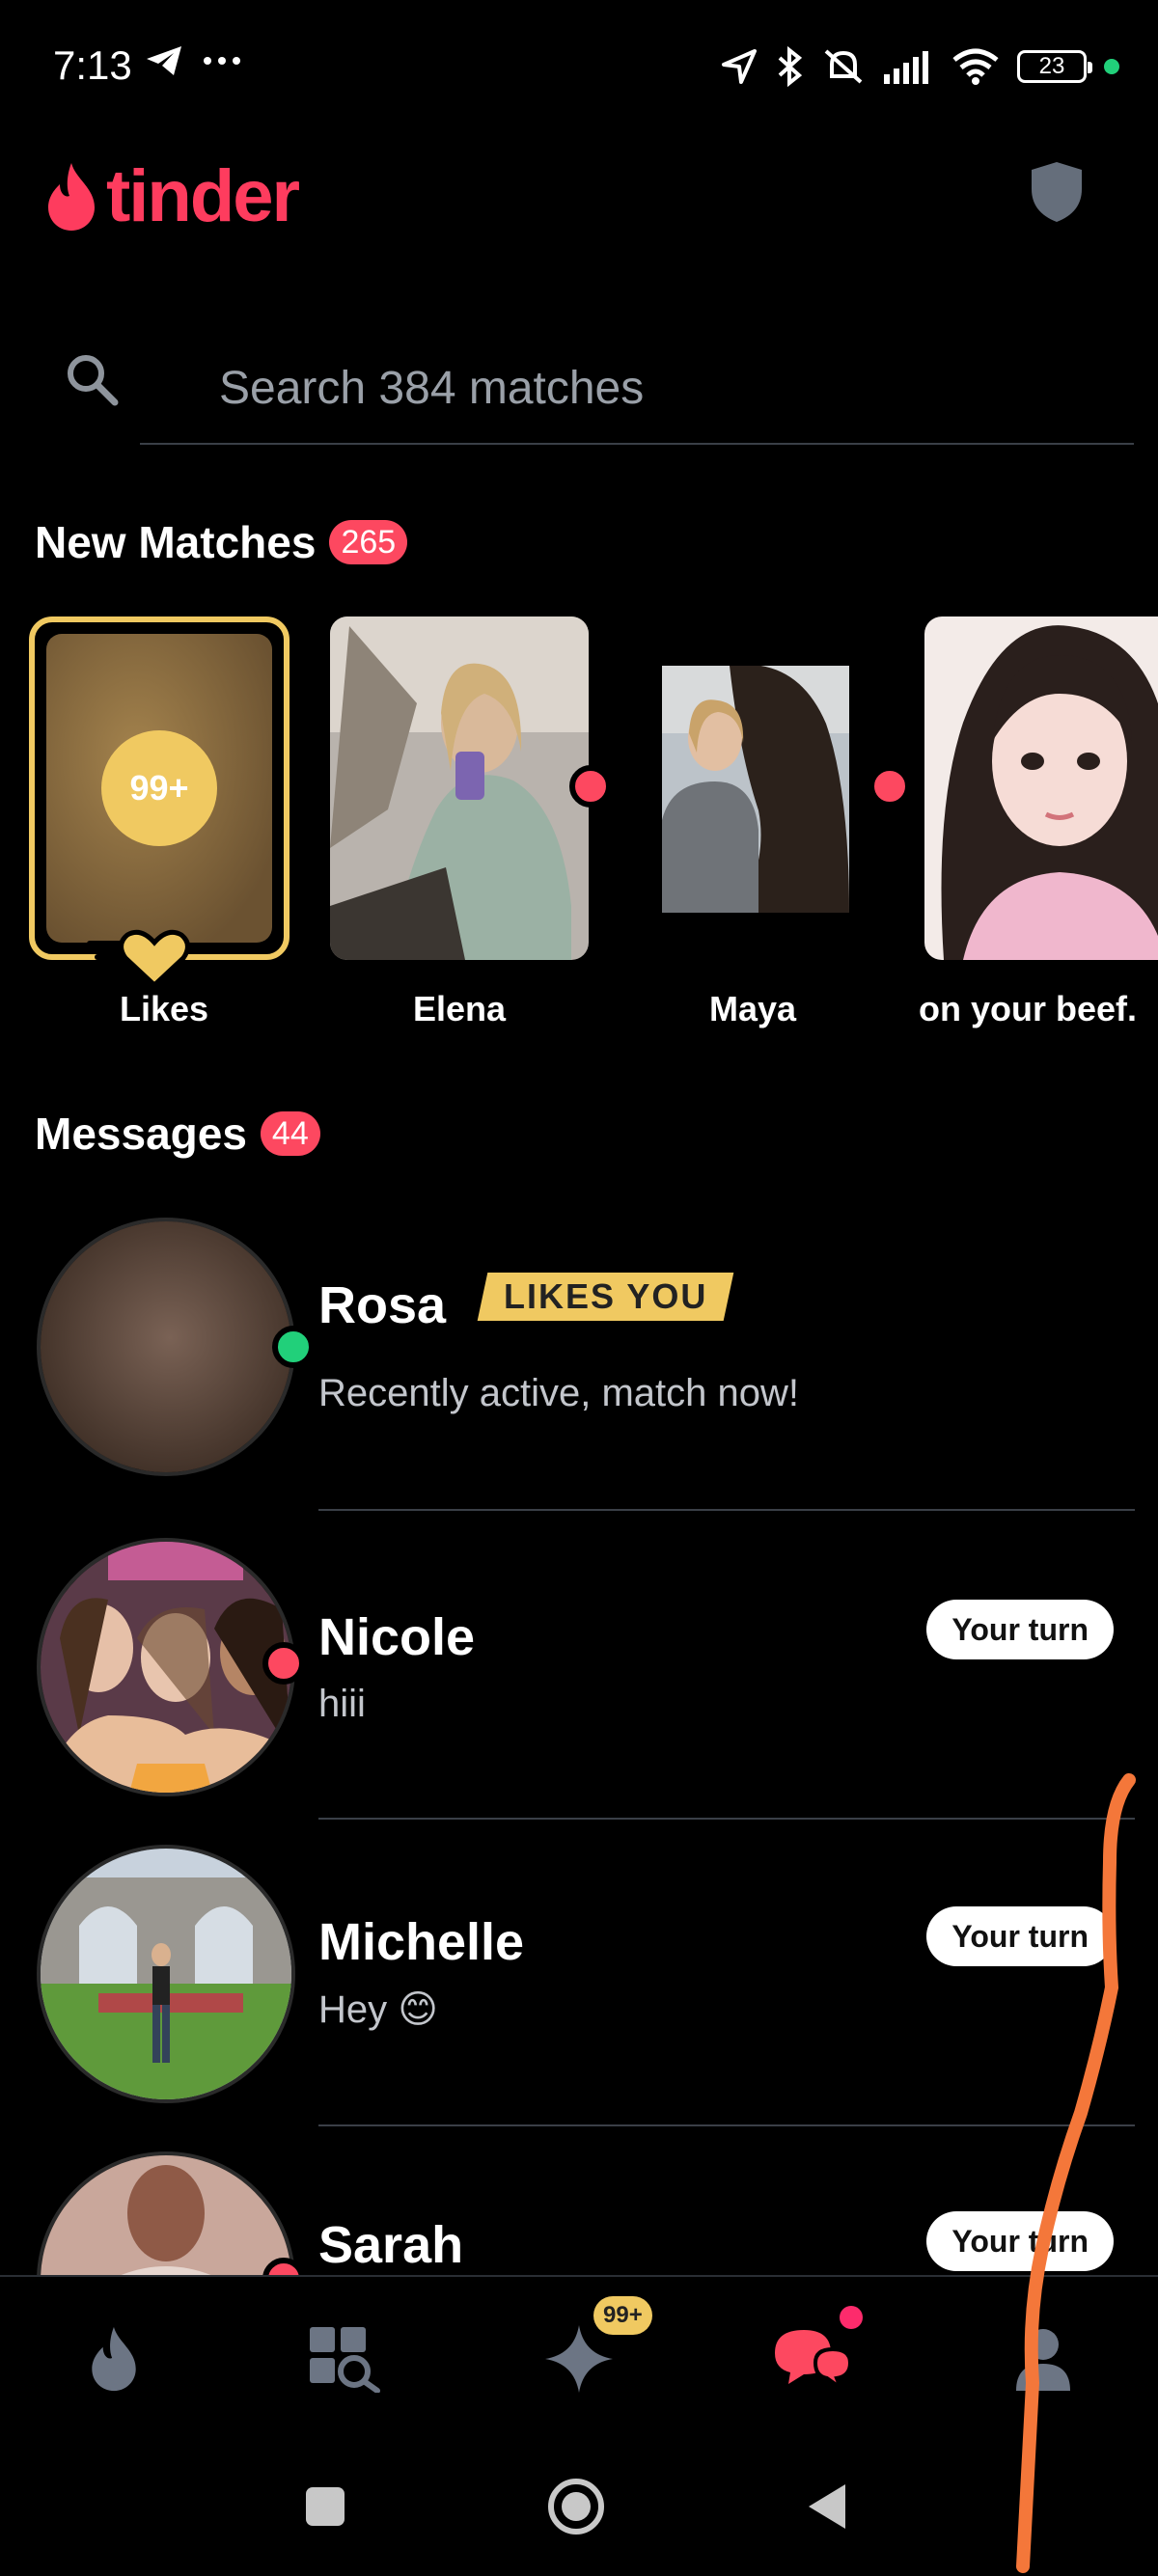 The image size is (1158, 2576). I want to click on online-status-dot, so click(293, 1347).